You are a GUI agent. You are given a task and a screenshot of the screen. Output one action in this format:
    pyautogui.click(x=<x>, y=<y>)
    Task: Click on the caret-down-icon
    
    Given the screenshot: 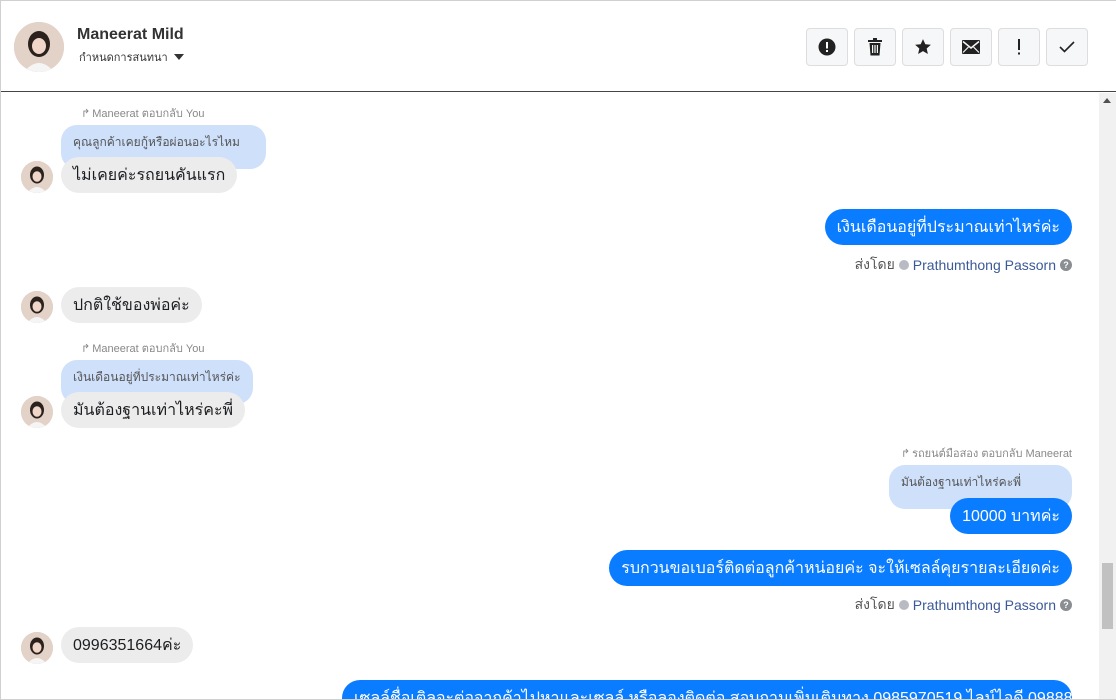 What is the action you would take?
    pyautogui.click(x=178, y=57)
    